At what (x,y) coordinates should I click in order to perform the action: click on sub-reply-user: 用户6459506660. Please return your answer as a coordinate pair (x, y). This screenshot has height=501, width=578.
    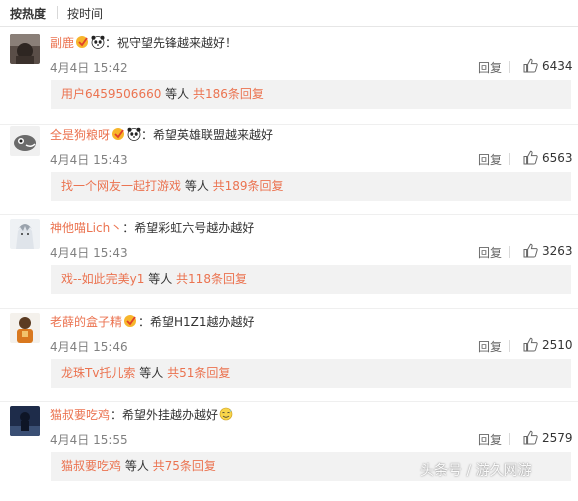
    Looking at the image, I should click on (111, 94).